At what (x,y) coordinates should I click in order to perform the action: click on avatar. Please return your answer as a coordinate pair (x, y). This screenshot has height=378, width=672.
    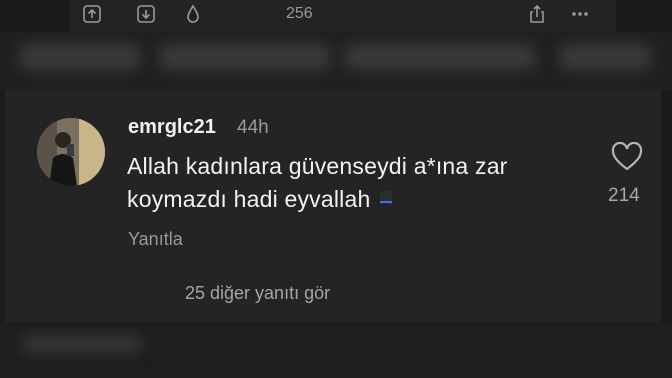
    Looking at the image, I should click on (71, 152).